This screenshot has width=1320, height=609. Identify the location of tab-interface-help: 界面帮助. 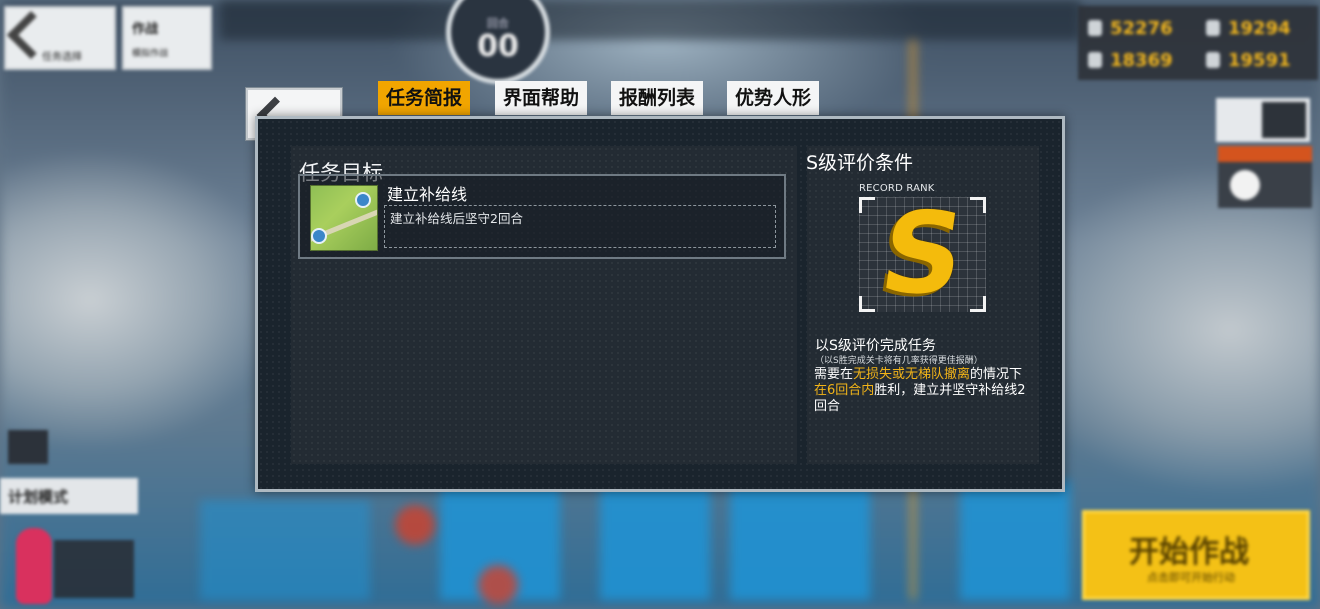
(541, 98).